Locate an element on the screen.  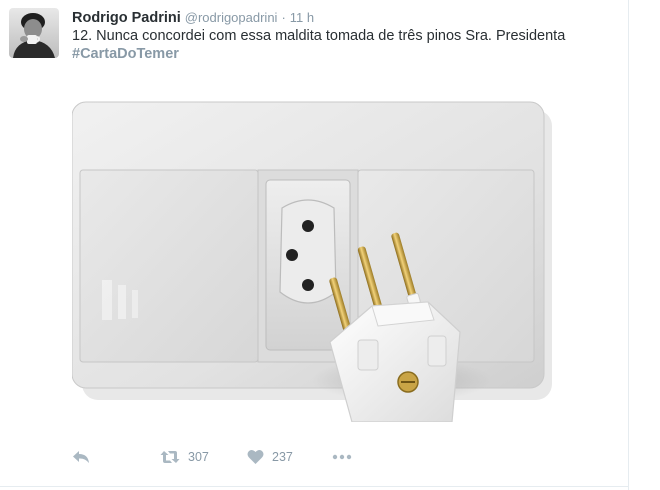
hashtag-link: #CartaDoTemer is located at coordinates (344, 54).